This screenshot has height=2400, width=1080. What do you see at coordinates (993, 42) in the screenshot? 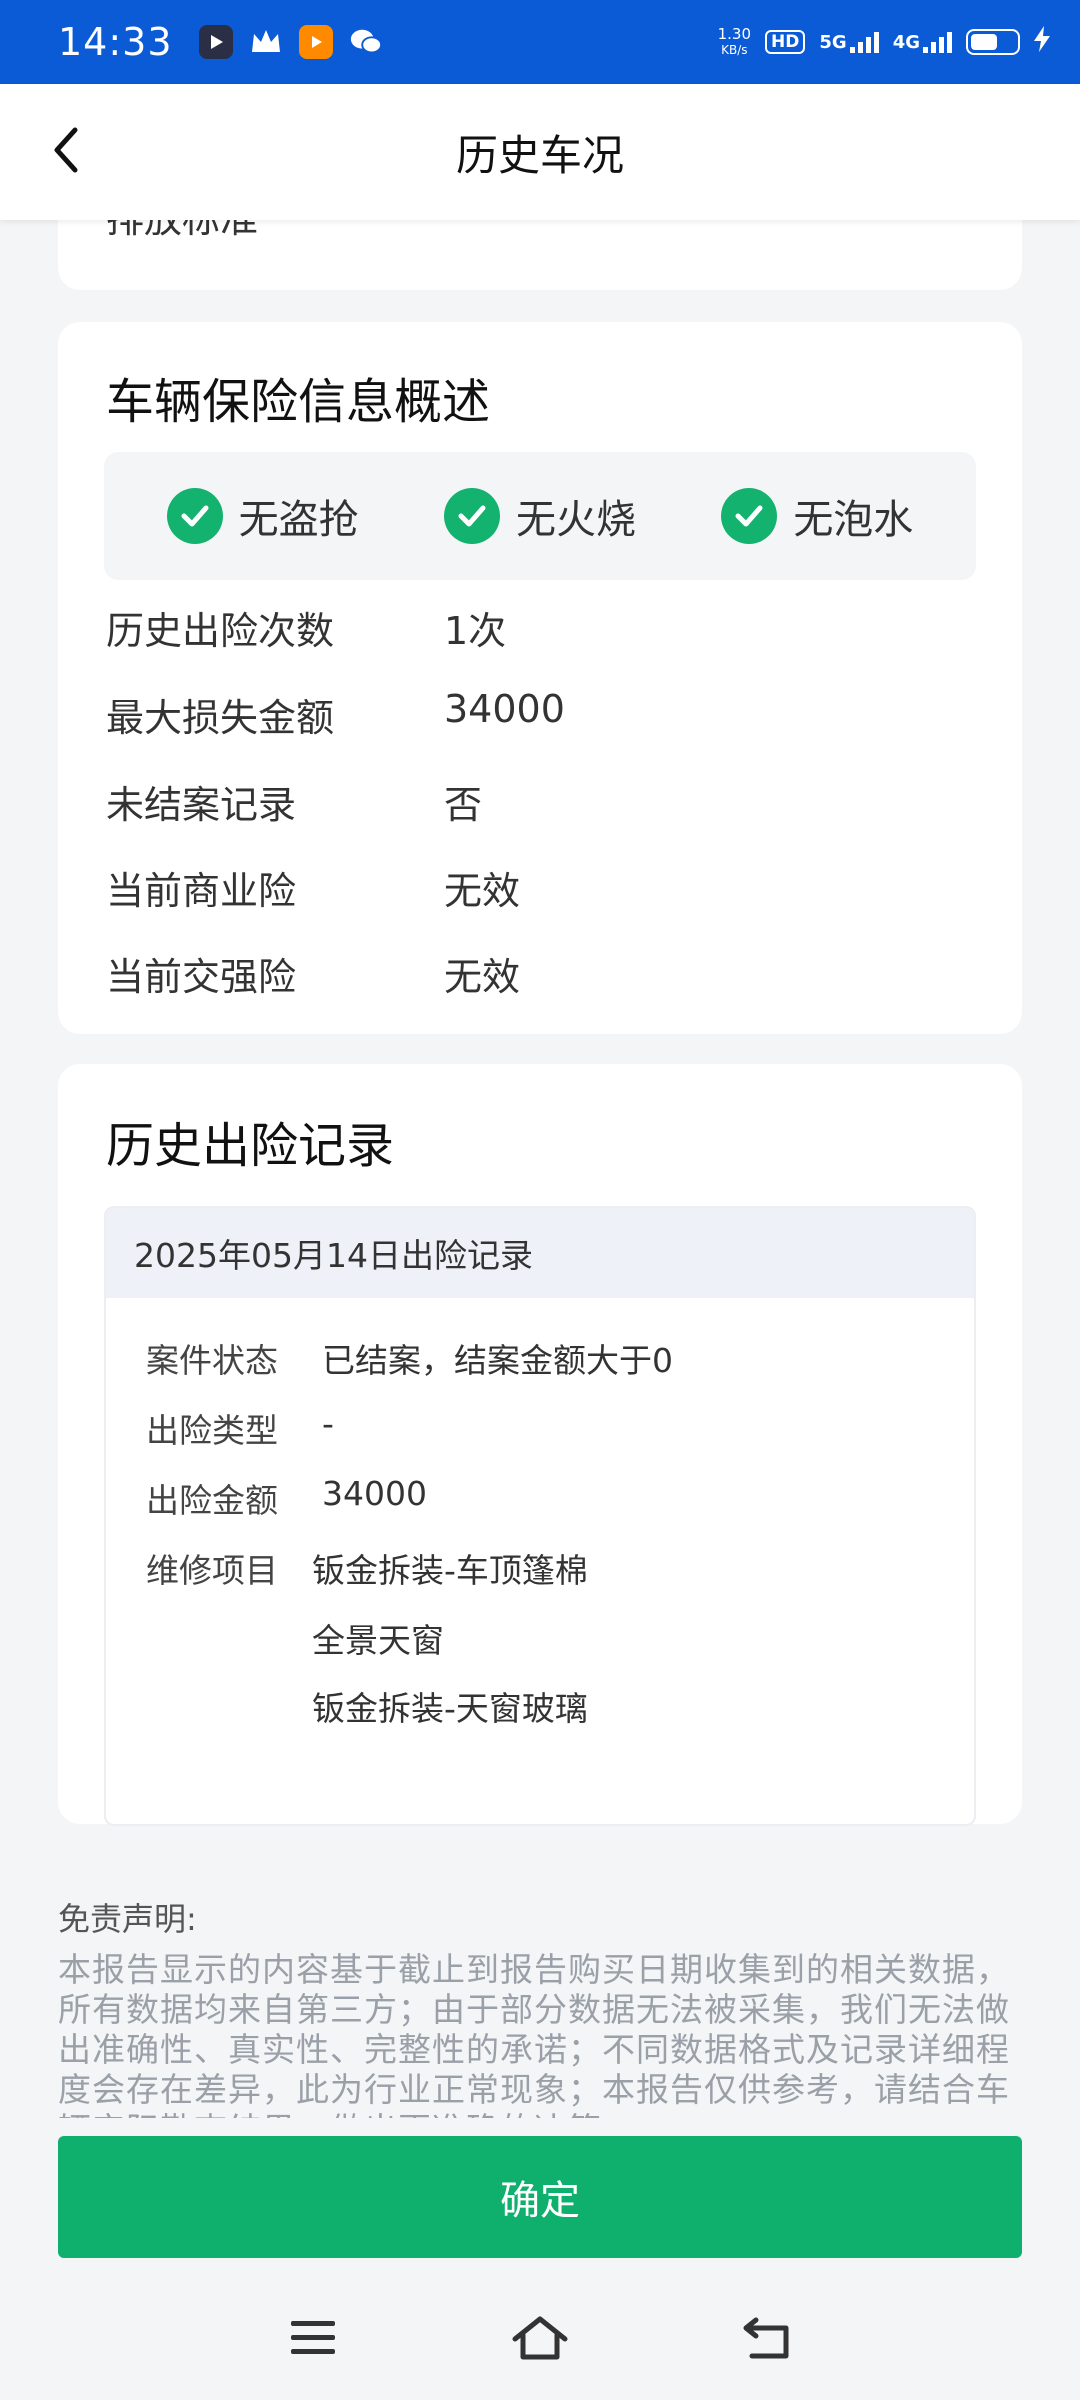
I see `battery-icon` at bounding box center [993, 42].